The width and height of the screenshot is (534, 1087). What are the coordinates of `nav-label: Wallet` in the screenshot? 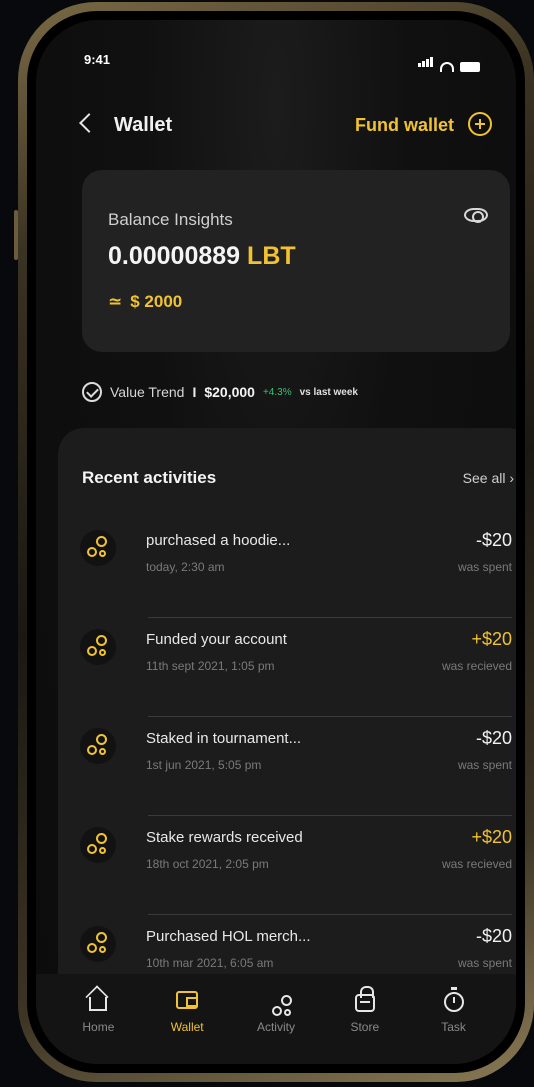 It's located at (187, 1027).